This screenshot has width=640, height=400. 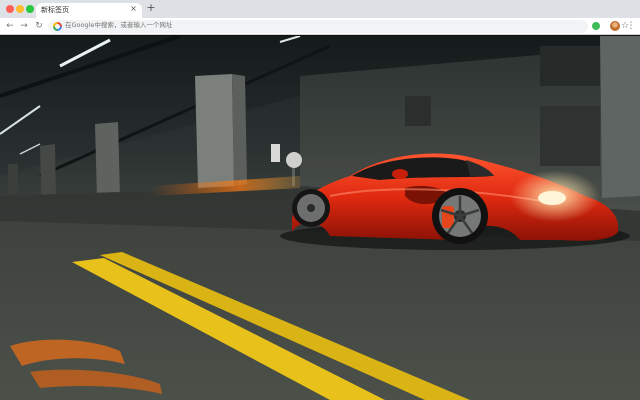 I want to click on tab-title: 新标签页, so click(x=55, y=10).